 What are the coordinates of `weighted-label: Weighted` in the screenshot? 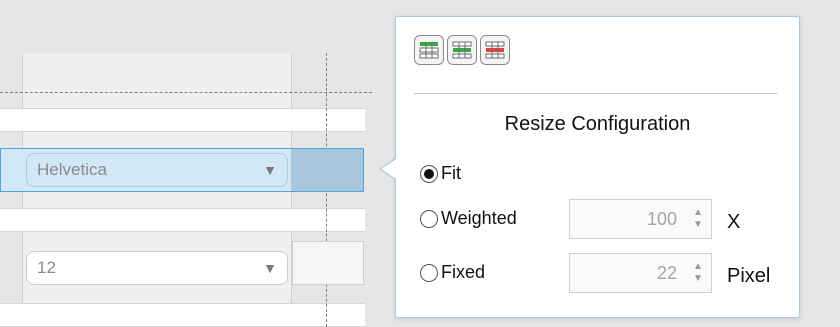 It's located at (479, 218).